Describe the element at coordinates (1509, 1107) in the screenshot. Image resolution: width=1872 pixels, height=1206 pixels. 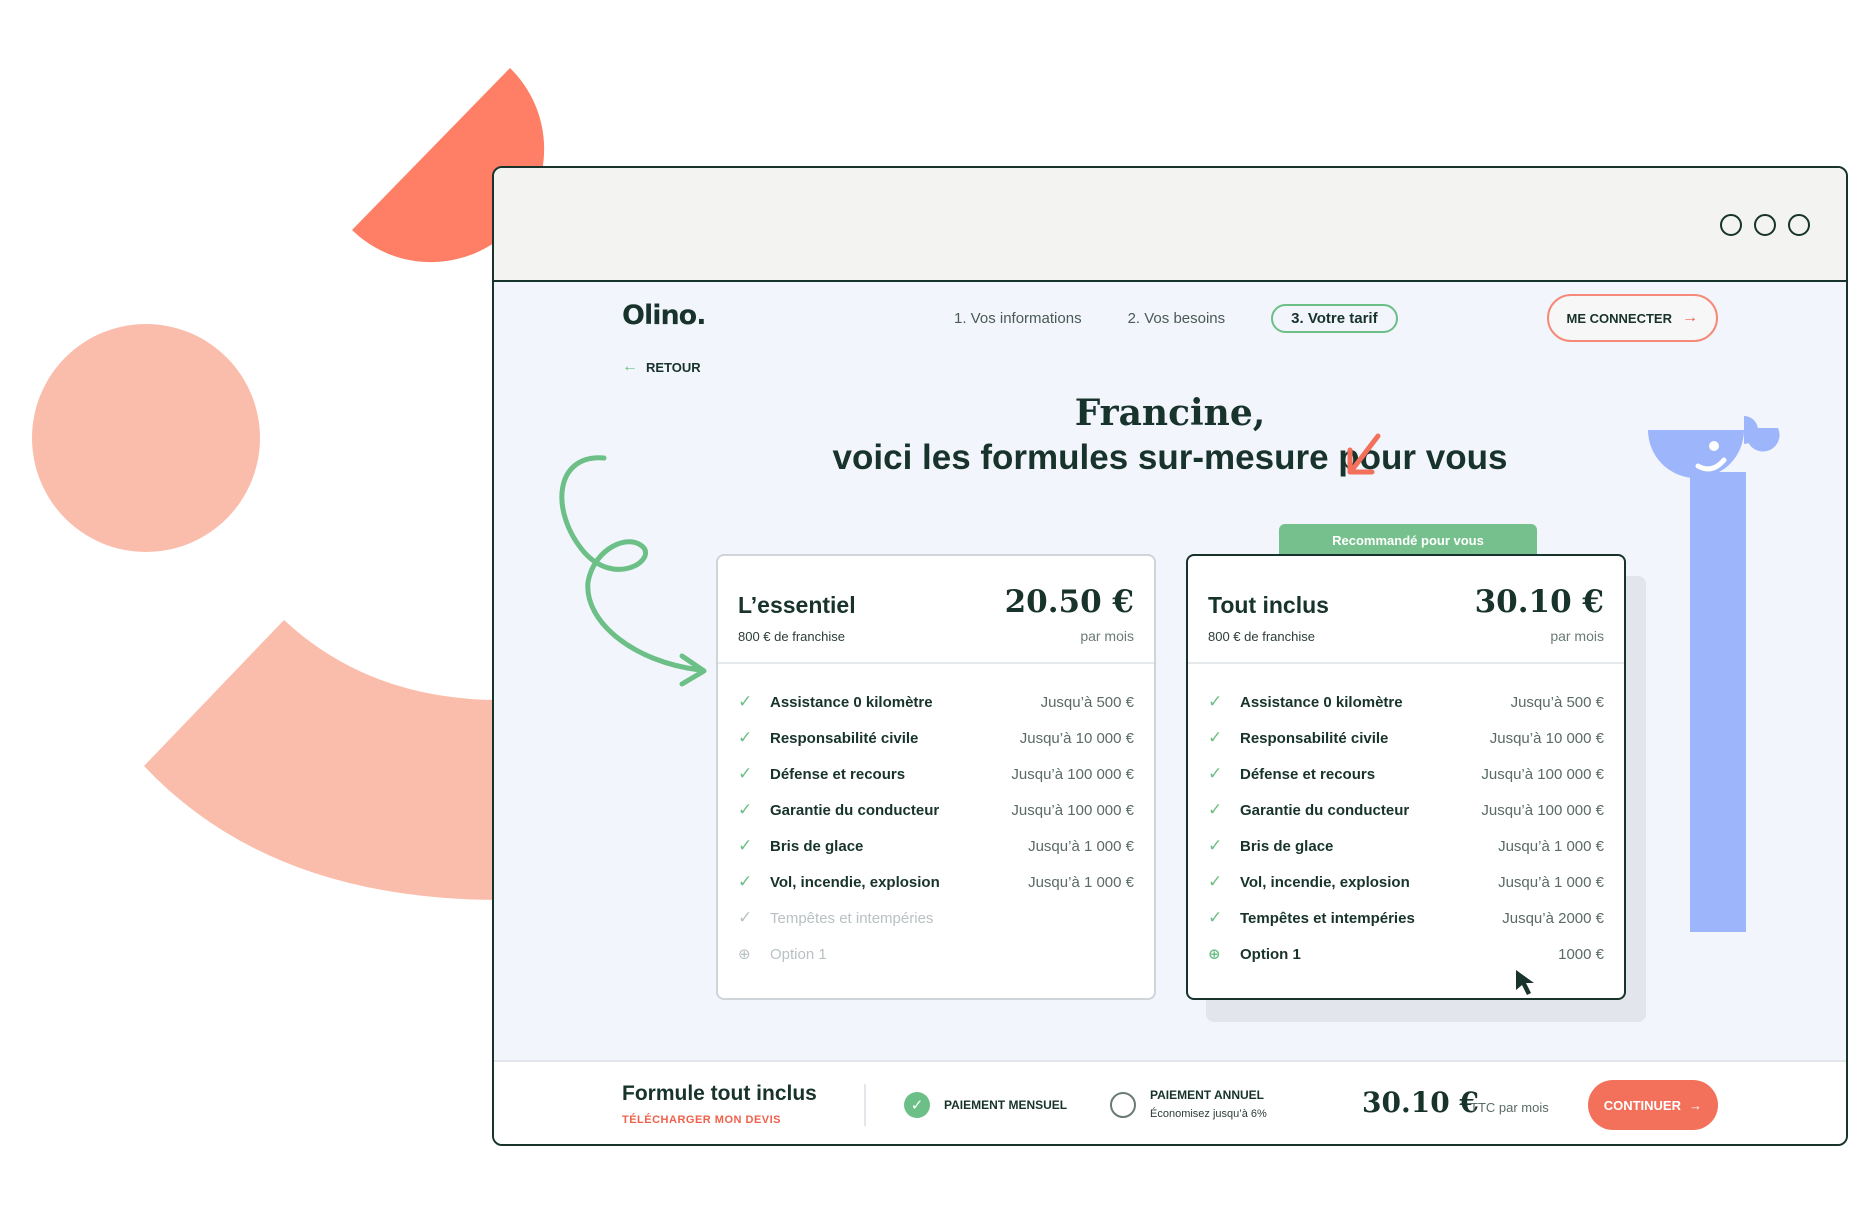
I see `total-price-period: TTC par mois` at that location.